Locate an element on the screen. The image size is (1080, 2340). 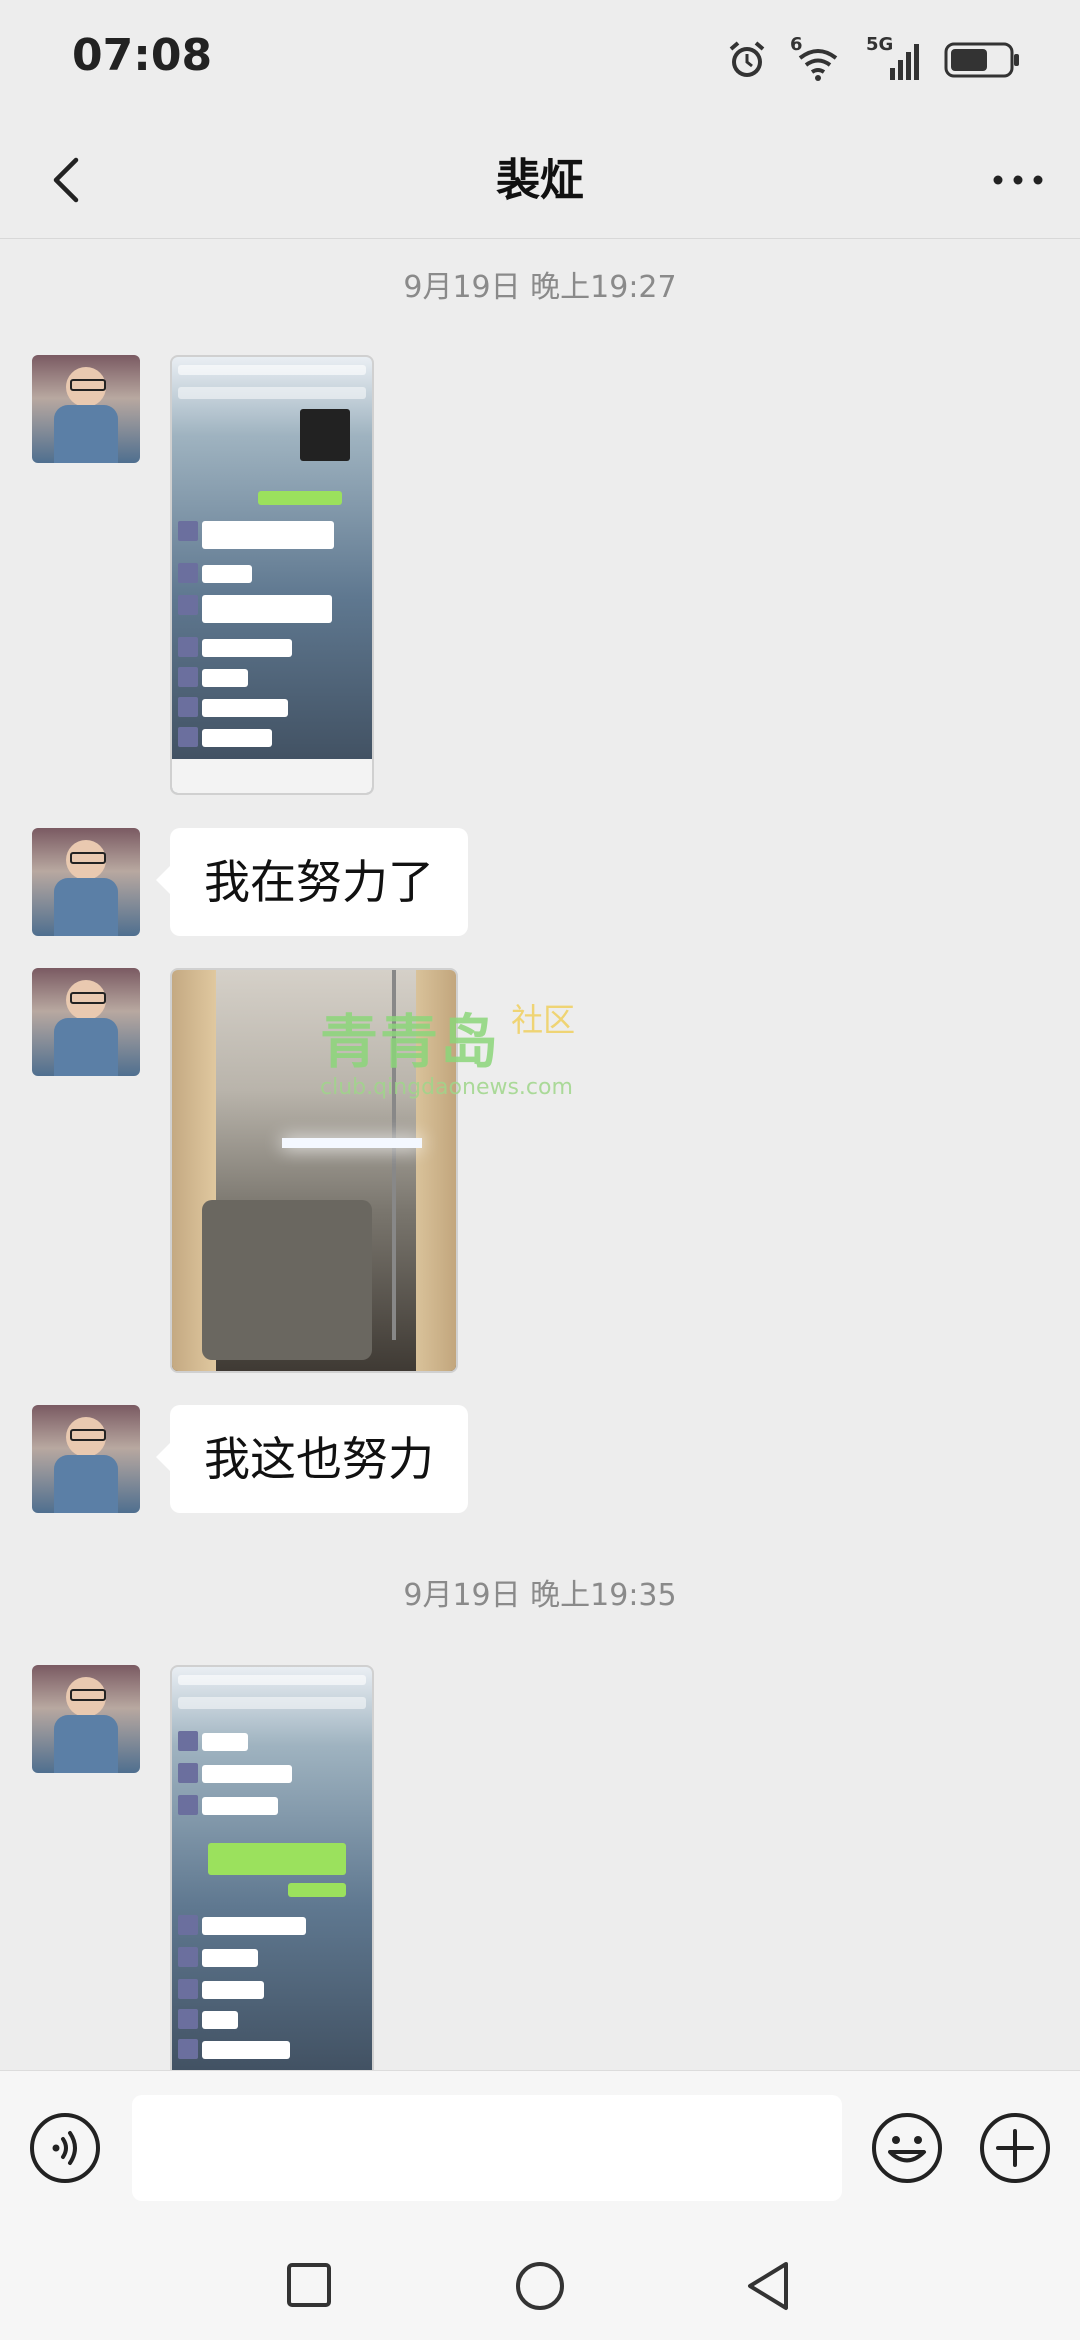
emoji-icon is located at coordinates (907, 2148).